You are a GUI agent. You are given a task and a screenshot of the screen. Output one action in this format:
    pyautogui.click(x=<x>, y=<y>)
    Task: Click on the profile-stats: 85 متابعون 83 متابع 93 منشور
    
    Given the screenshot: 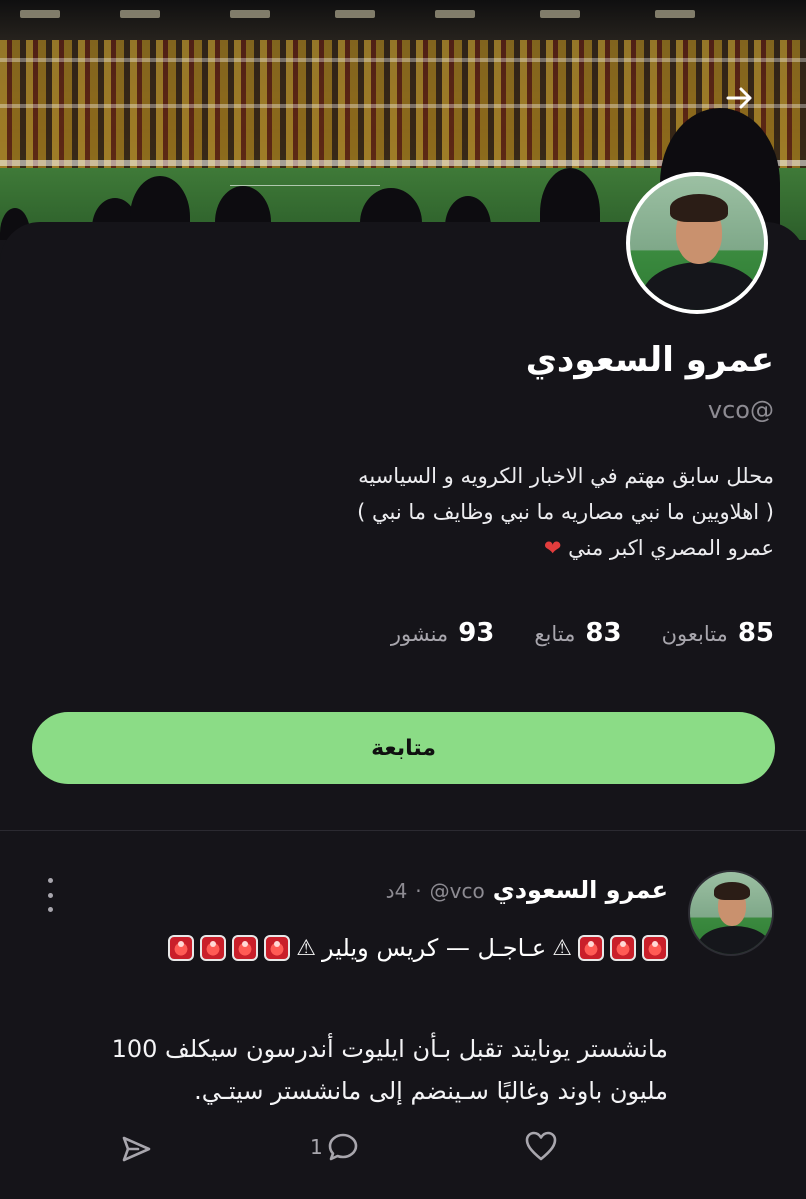 What is the action you would take?
    pyautogui.click(x=582, y=633)
    